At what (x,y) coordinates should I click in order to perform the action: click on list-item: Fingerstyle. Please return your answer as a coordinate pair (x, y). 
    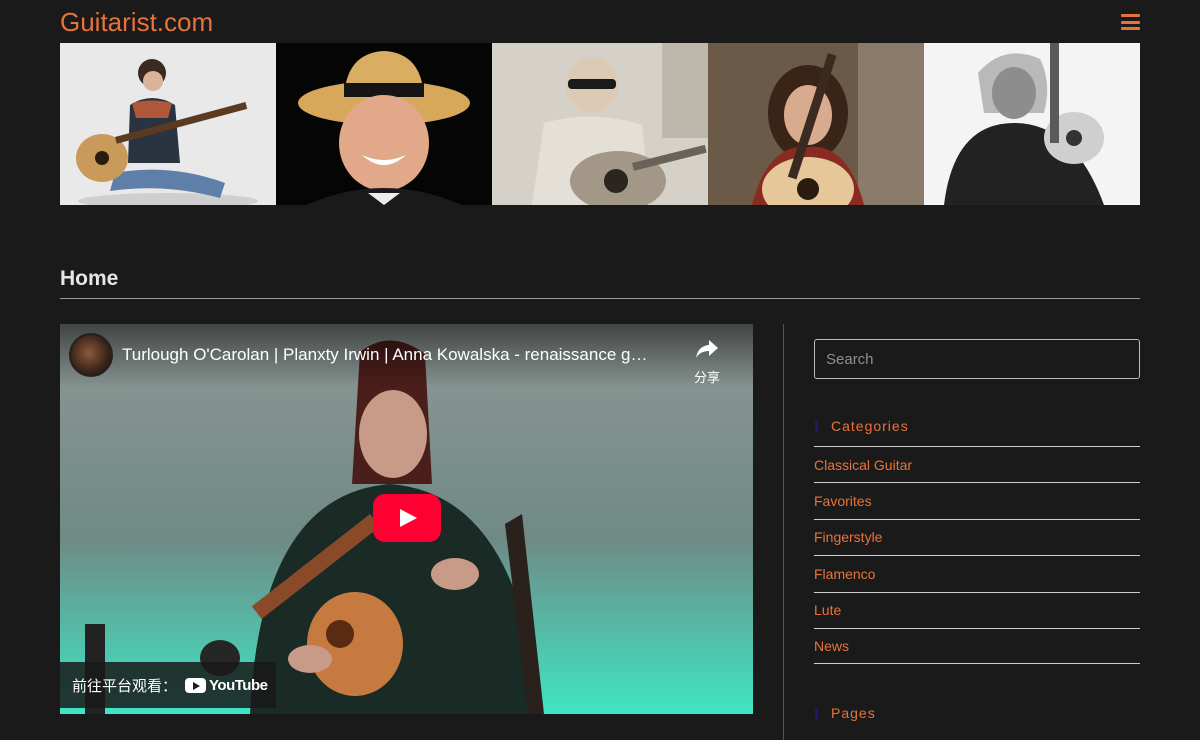
    Looking at the image, I should click on (977, 536).